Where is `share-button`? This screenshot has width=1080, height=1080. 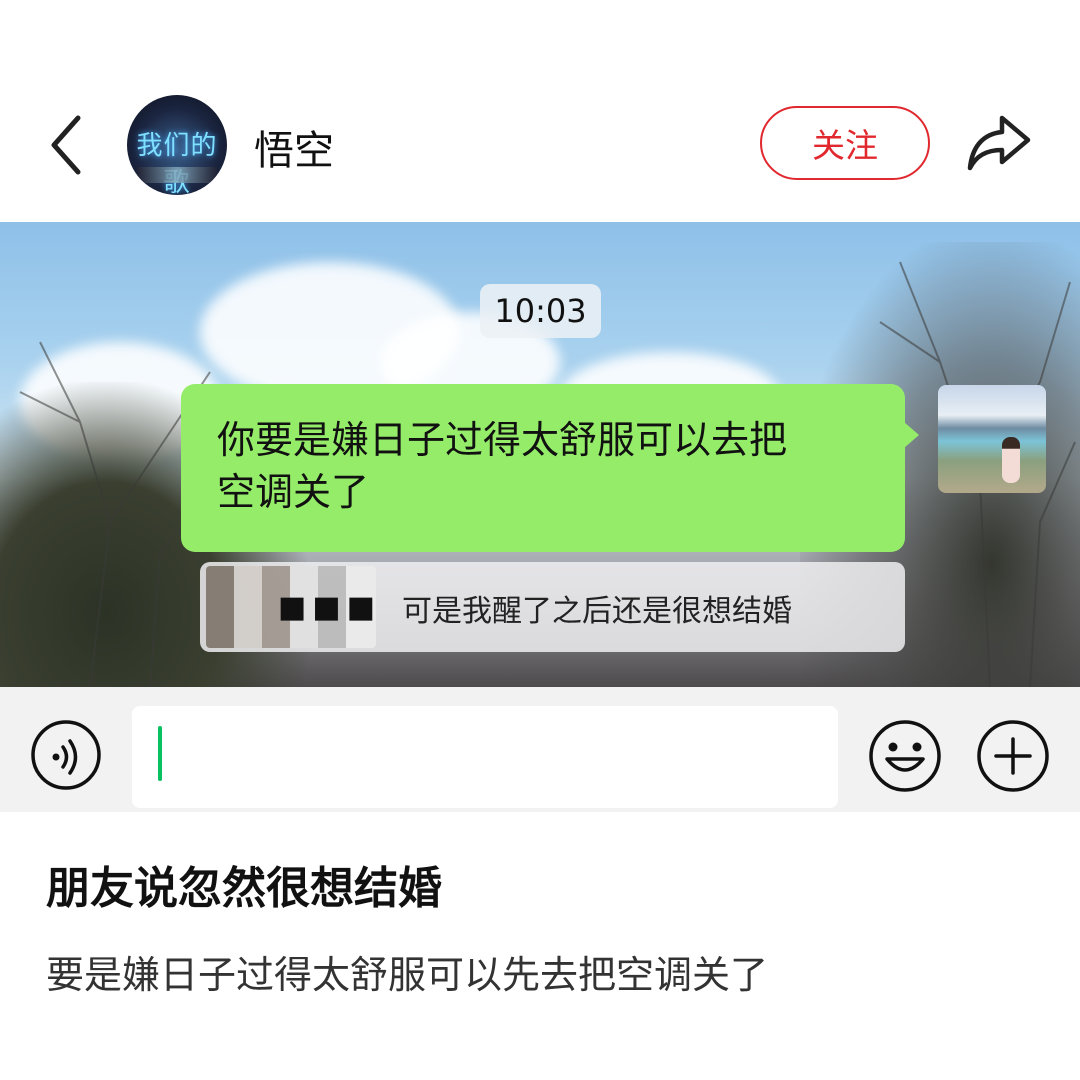 share-button is located at coordinates (999, 142).